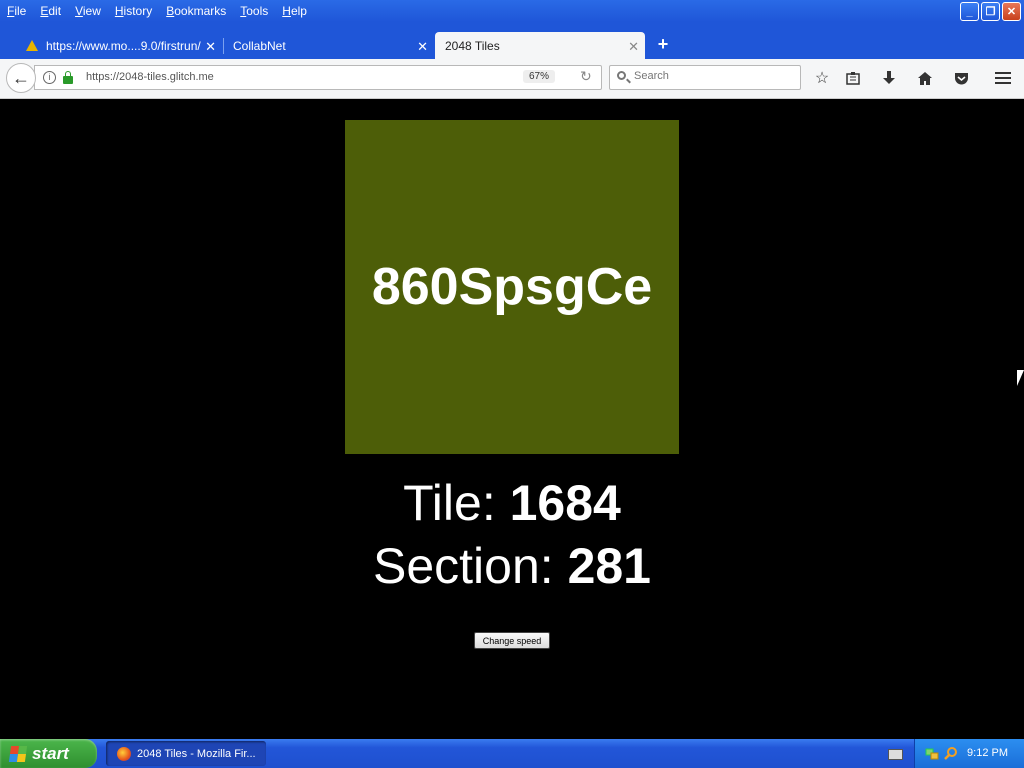 The height and width of the screenshot is (768, 1024). Describe the element at coordinates (539, 76) in the screenshot. I see `zoom-indicator: 67%` at that location.